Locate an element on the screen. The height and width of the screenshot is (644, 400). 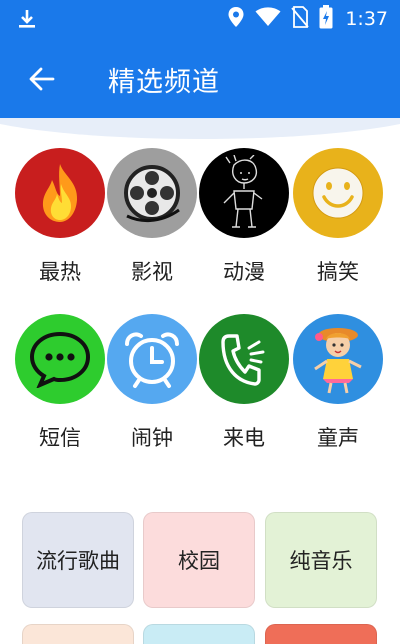
back-button is located at coordinates (42, 79).